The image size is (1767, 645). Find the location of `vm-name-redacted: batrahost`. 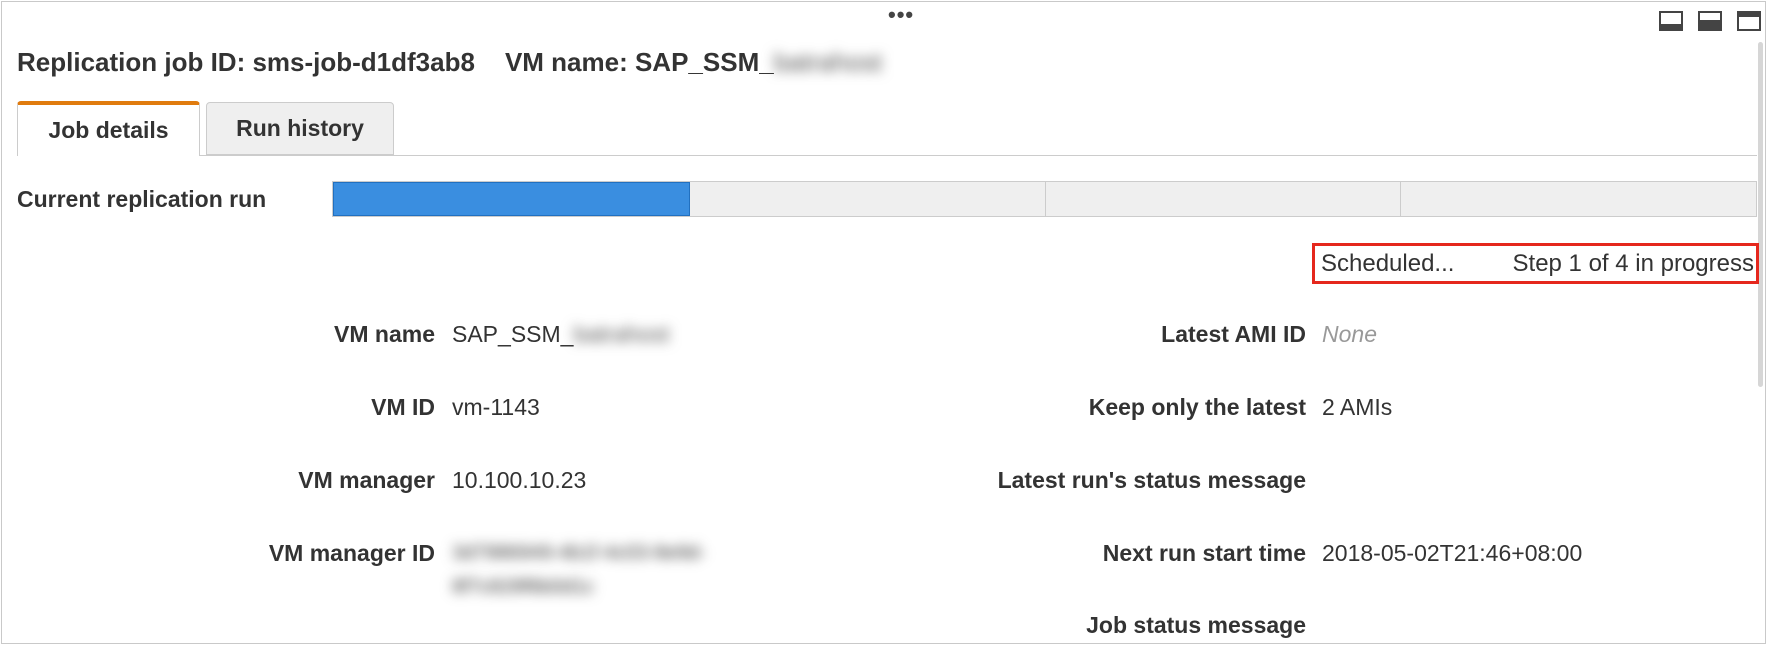

vm-name-redacted: batrahost is located at coordinates (828, 62).